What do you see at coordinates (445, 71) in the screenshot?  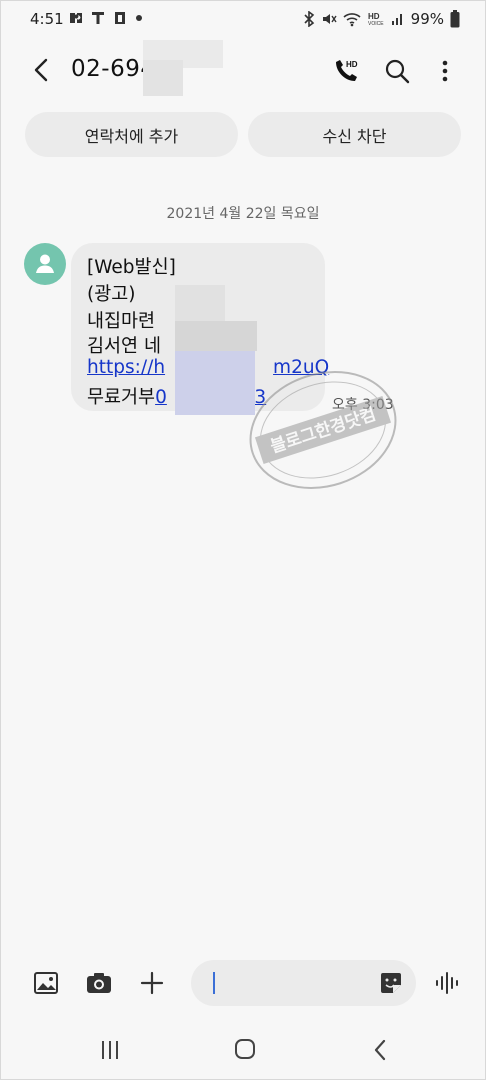 I see `more-icon` at bounding box center [445, 71].